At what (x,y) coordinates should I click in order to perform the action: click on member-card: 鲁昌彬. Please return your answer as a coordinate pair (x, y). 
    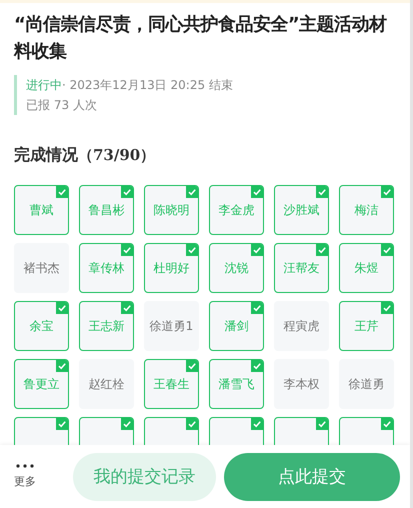
    Looking at the image, I should click on (106, 210).